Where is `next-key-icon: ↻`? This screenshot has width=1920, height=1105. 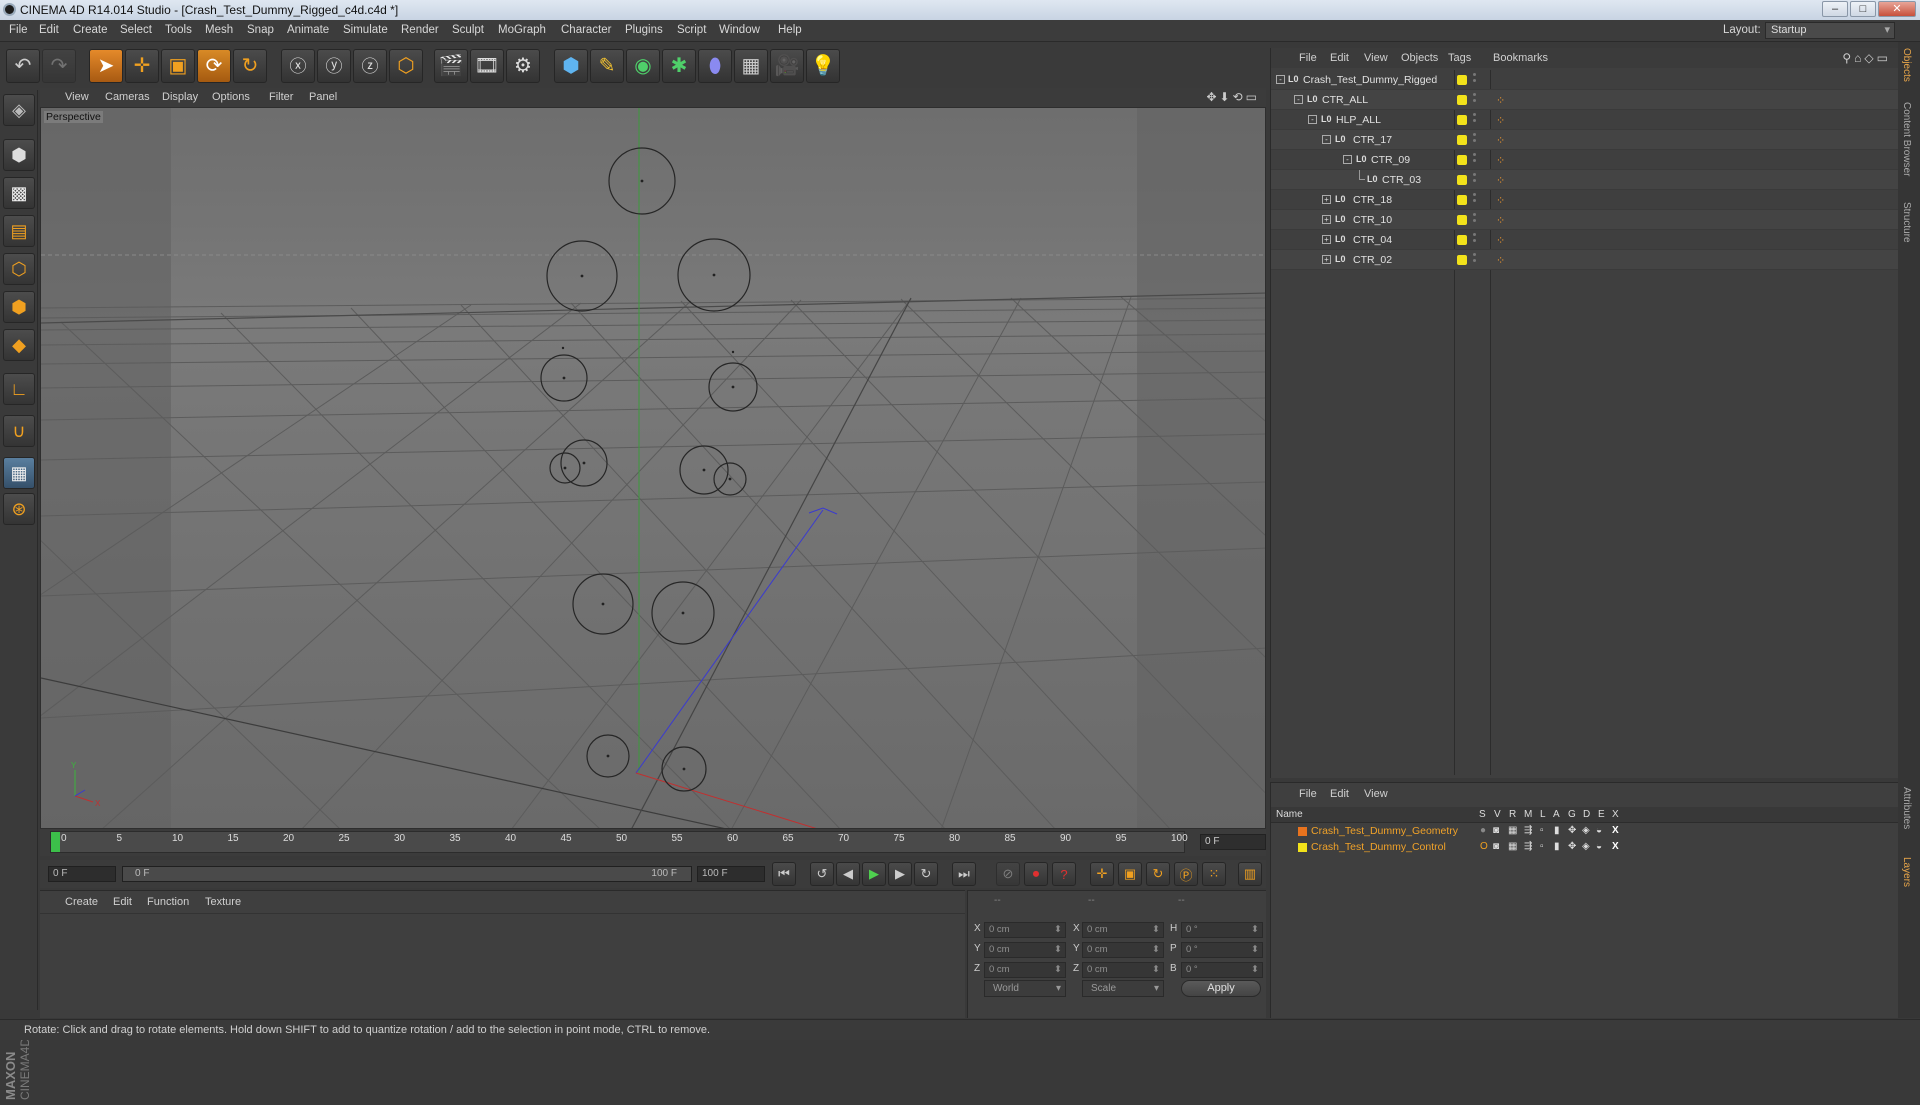
next-key-icon: ↻ is located at coordinates (926, 874).